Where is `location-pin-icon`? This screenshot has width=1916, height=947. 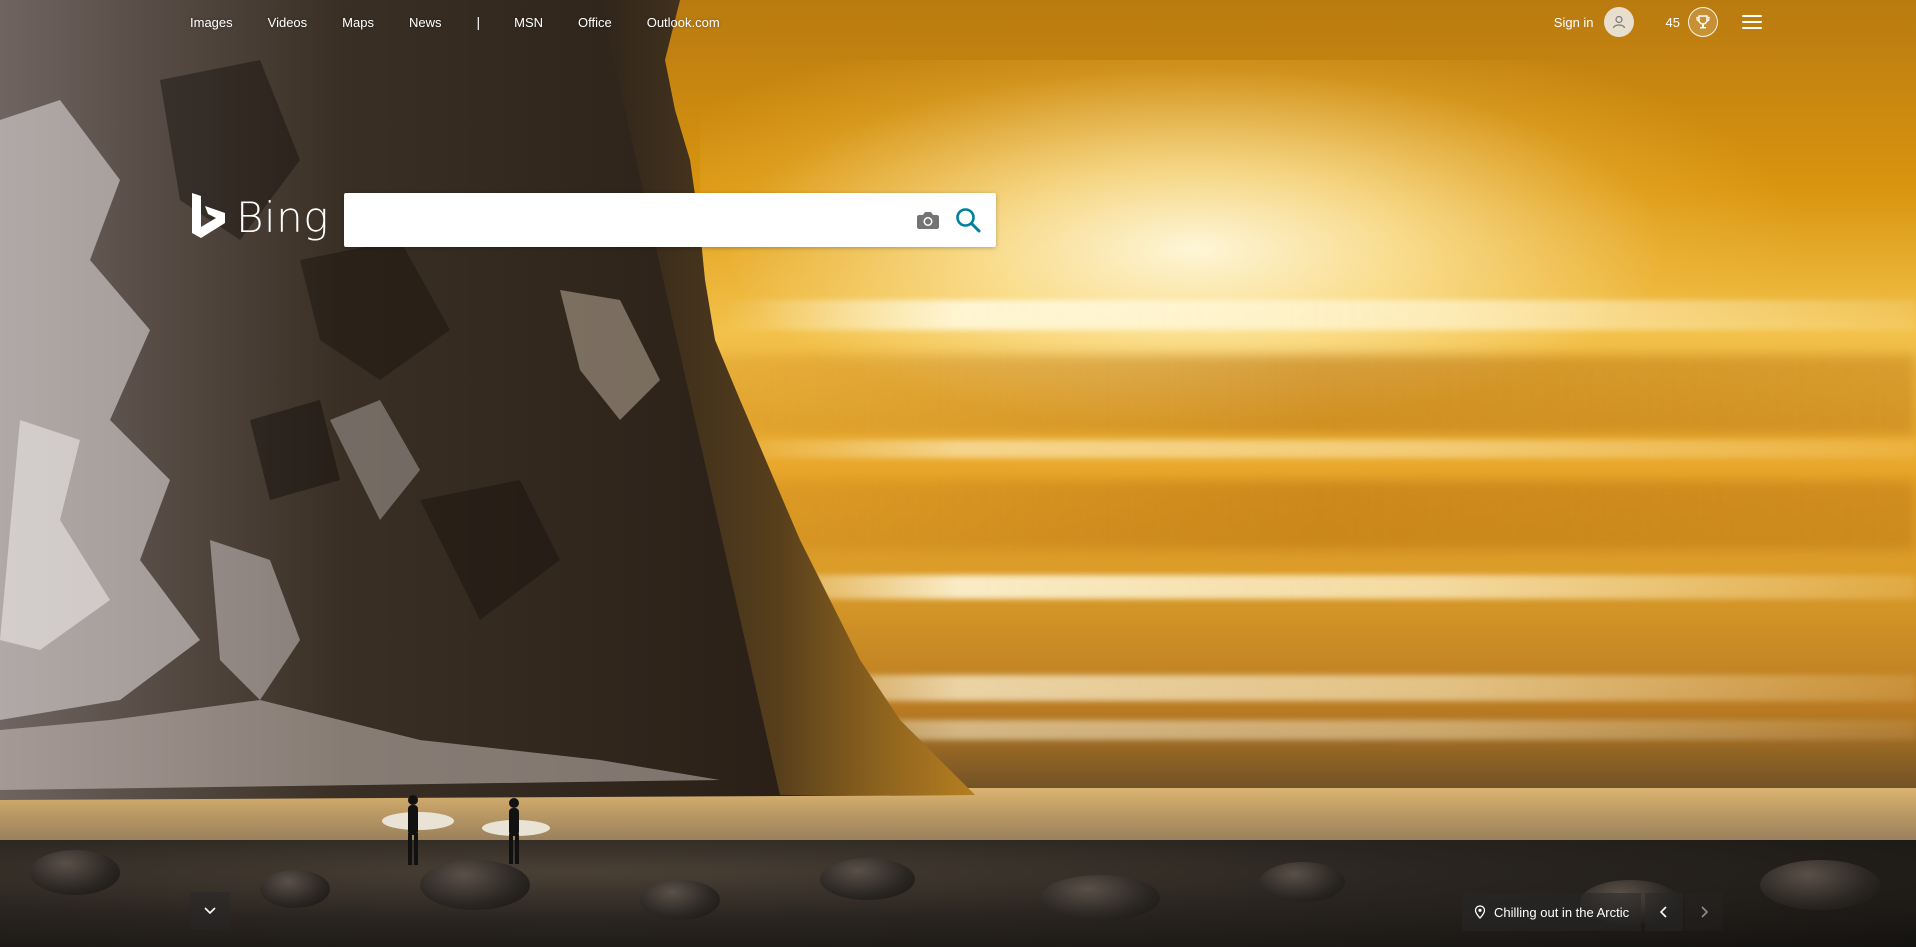 location-pin-icon is located at coordinates (1480, 912).